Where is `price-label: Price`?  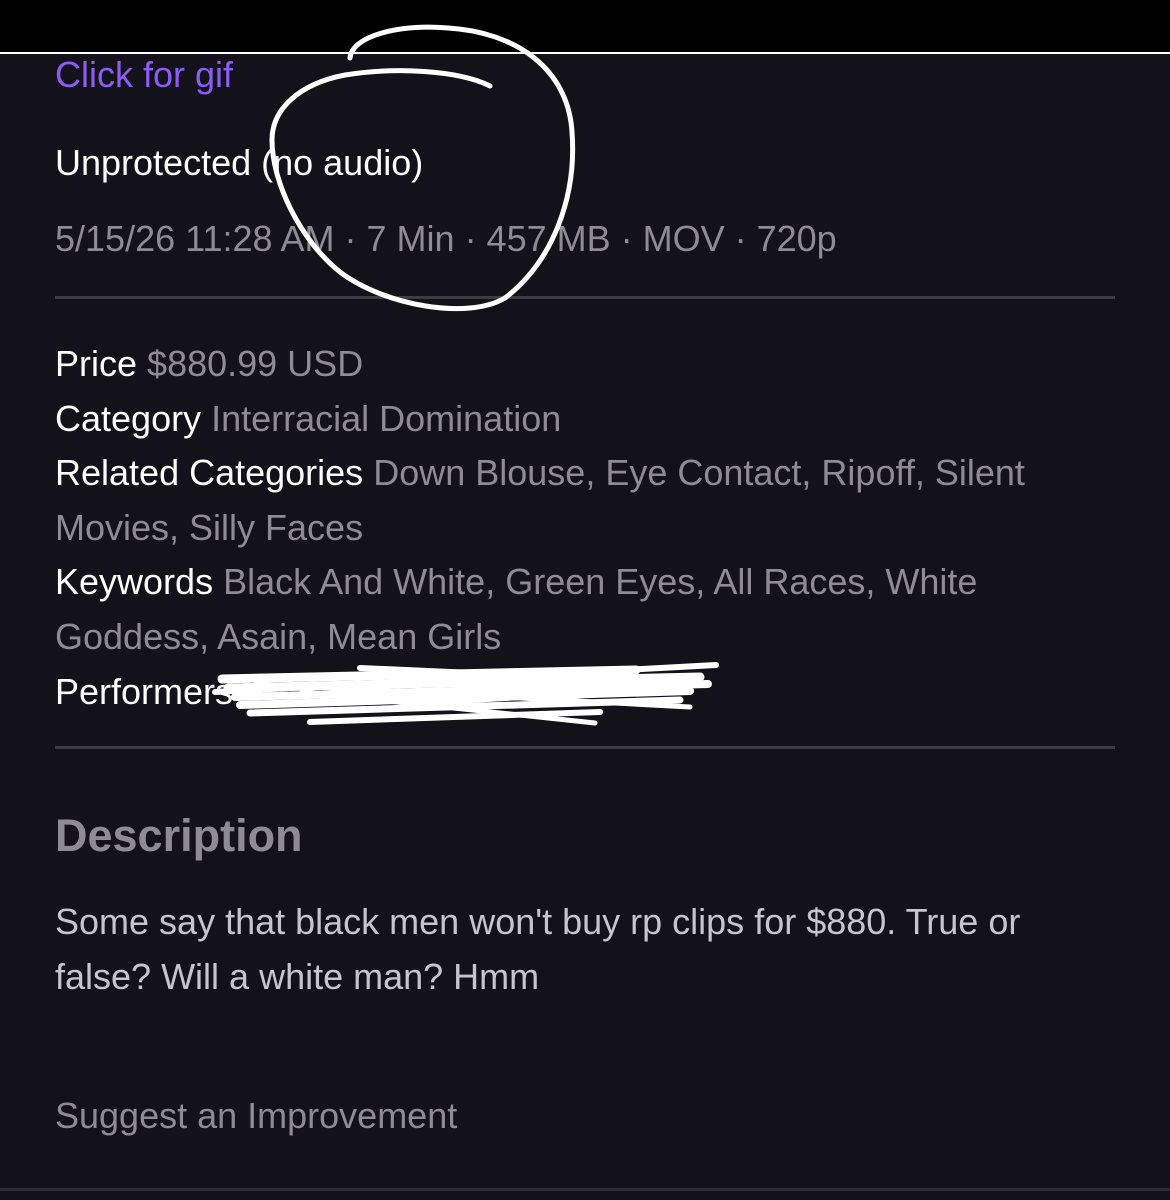
price-label: Price is located at coordinates (96, 363).